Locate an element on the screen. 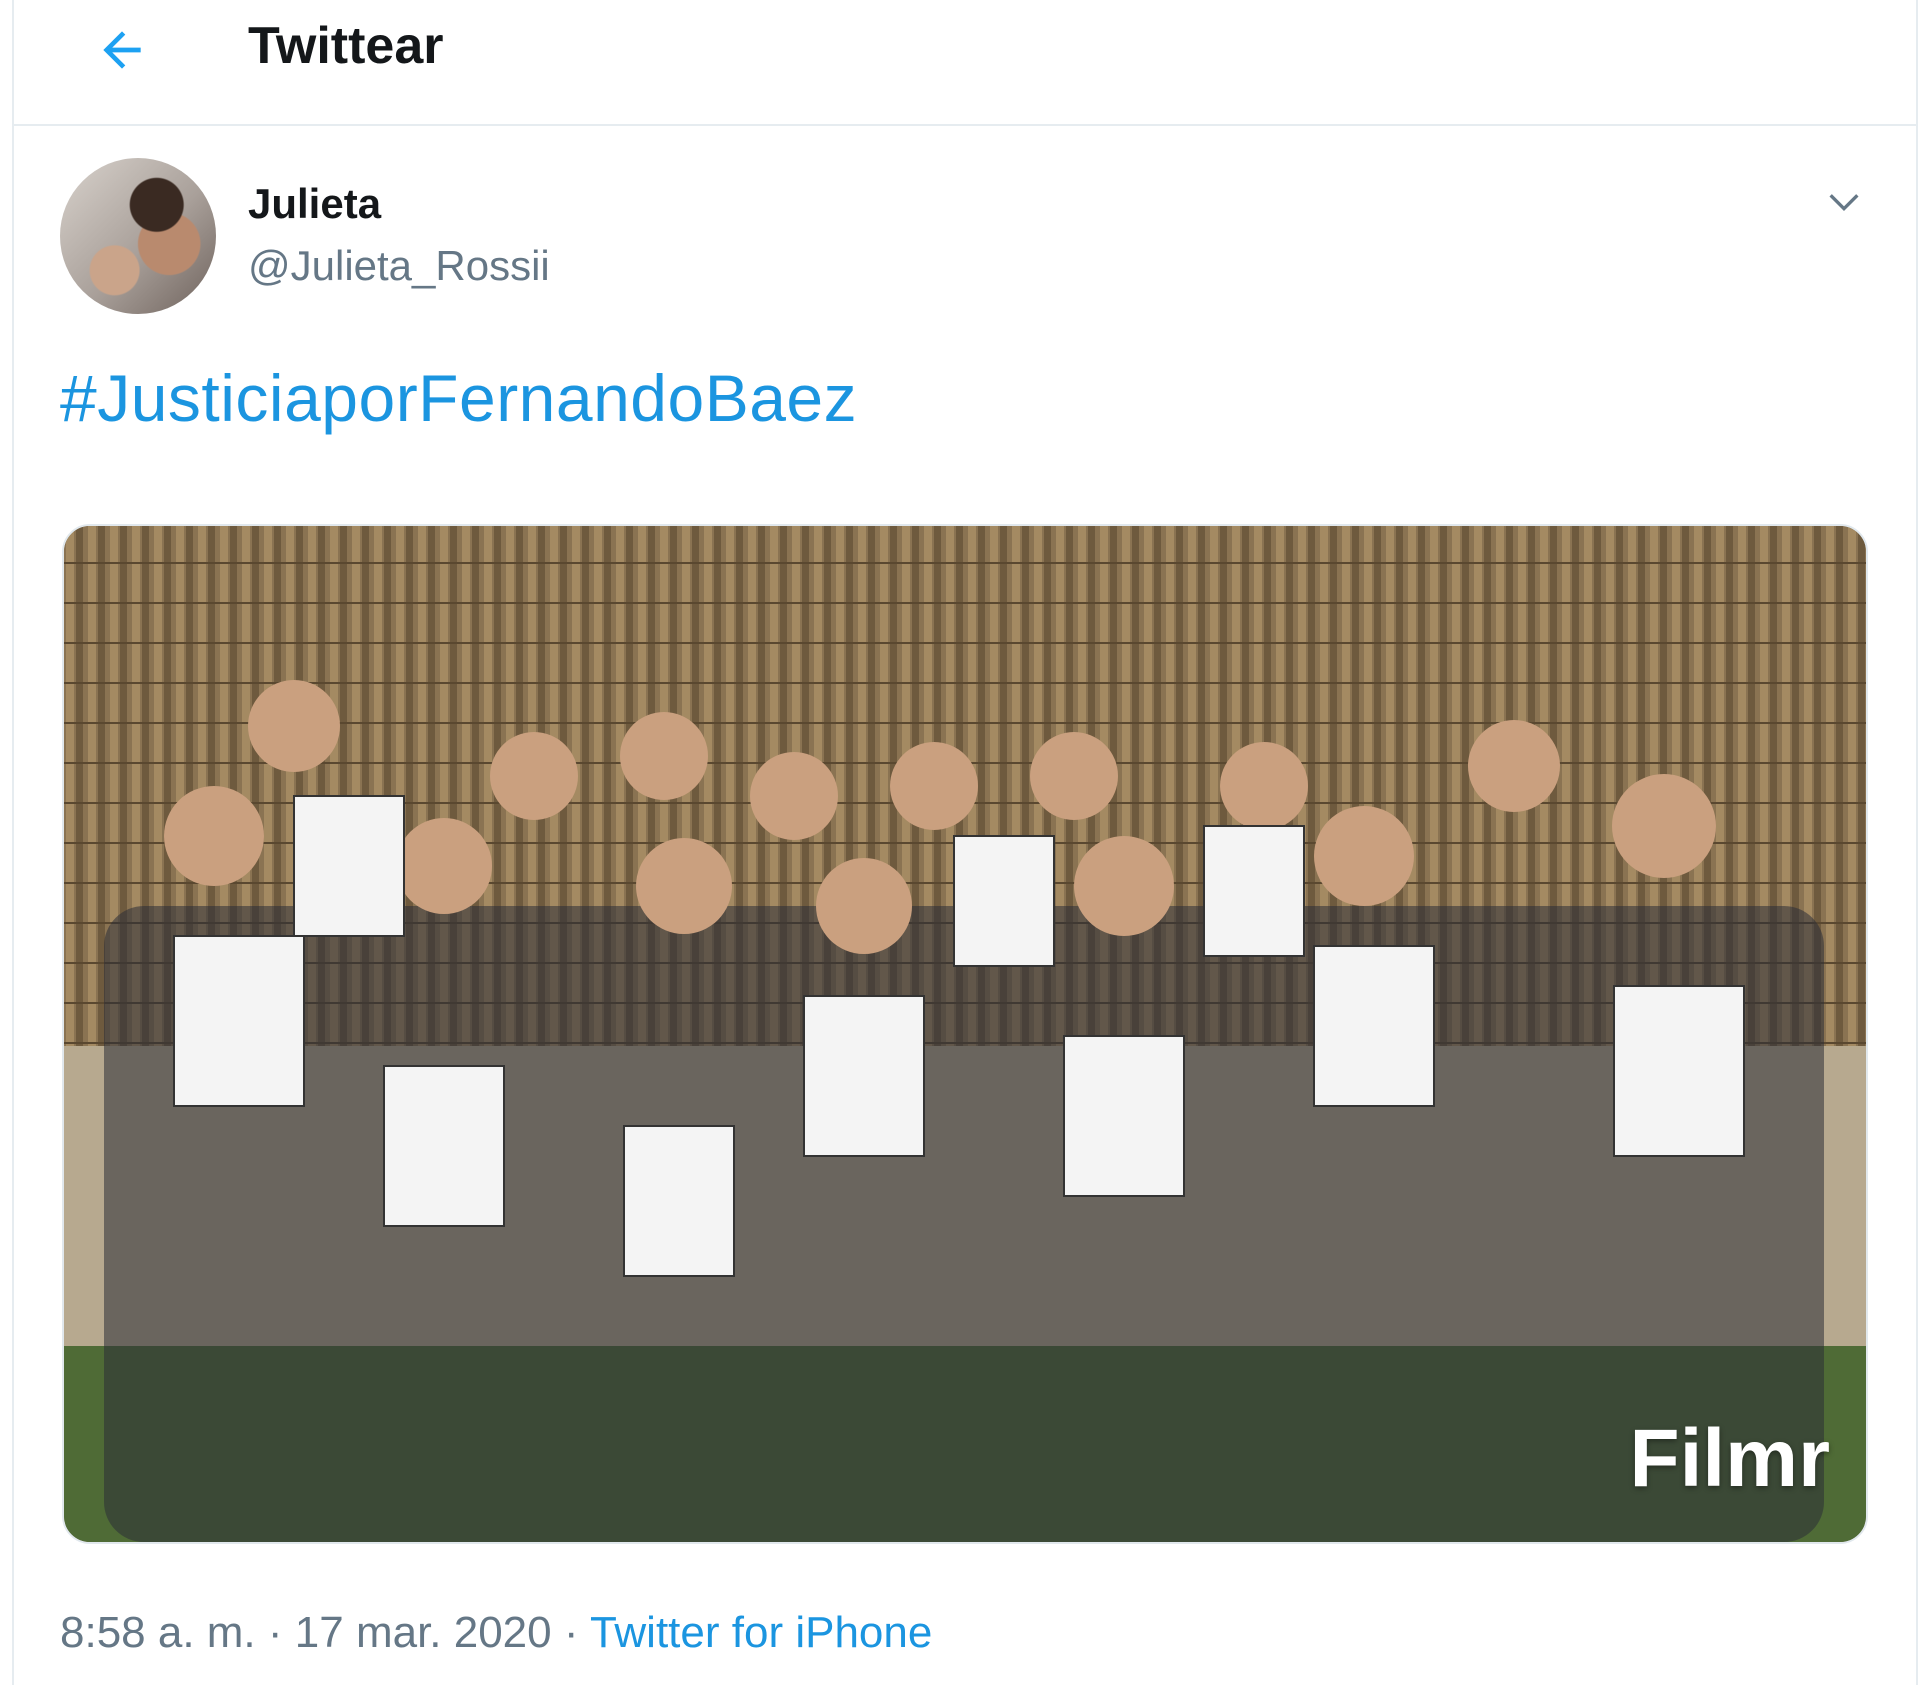  tweet-menu-button is located at coordinates (1844, 202).